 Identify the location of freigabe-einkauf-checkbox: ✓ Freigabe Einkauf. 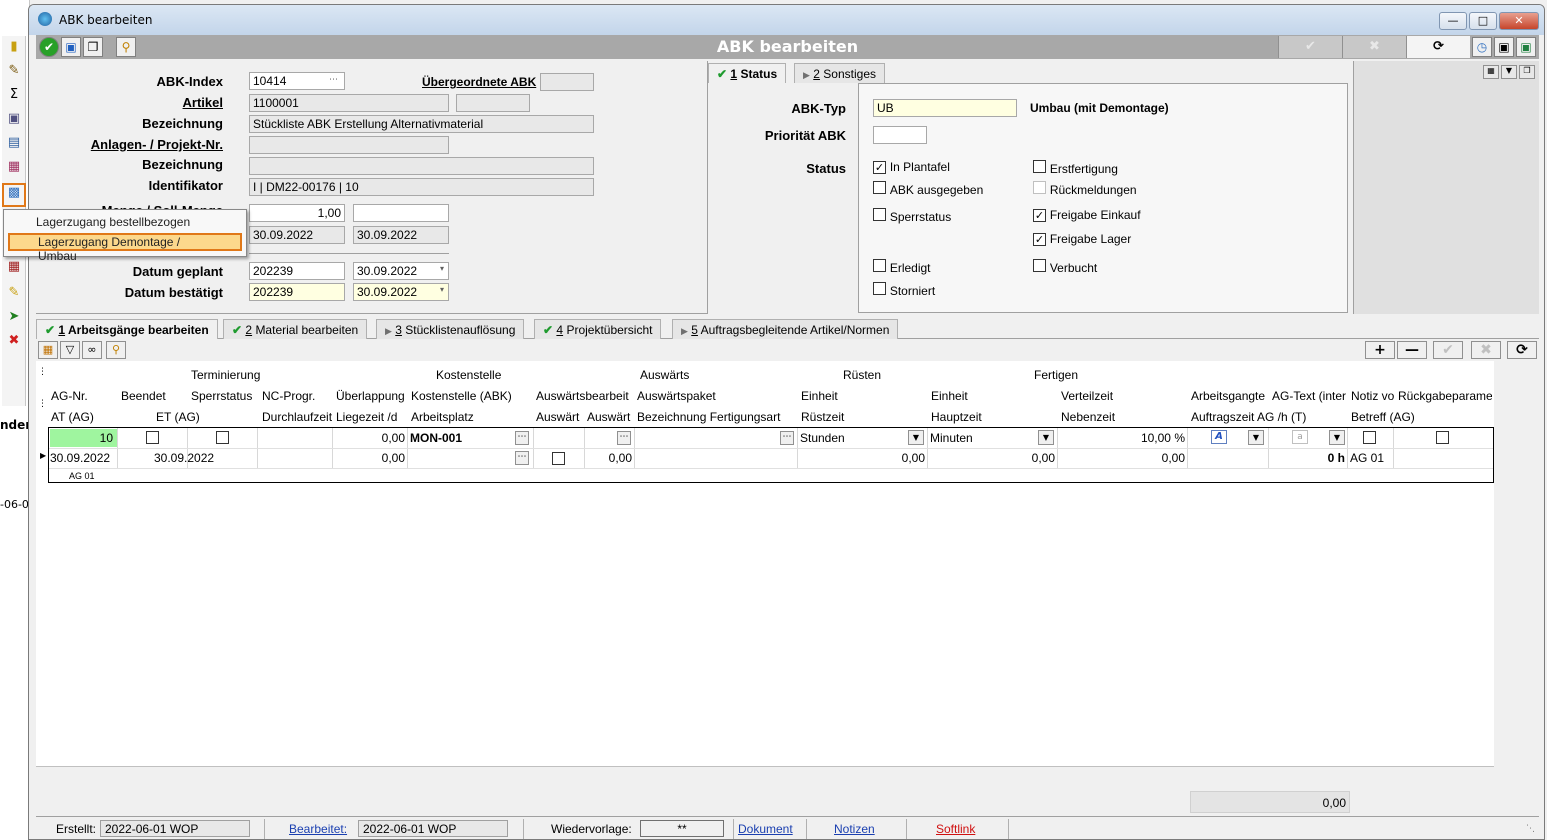
(1087, 215).